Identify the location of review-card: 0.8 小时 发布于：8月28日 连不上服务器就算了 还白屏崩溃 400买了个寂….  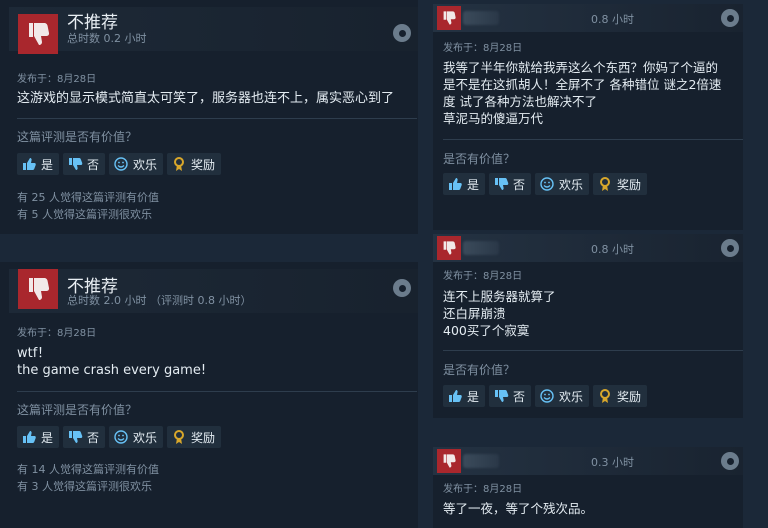
(588, 326).